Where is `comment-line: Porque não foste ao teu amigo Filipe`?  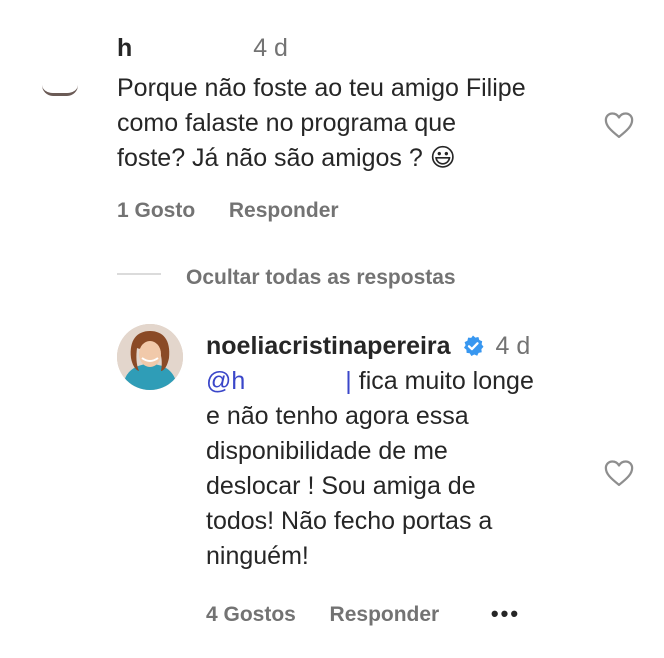 comment-line: Porque não foste ao teu amigo Filipe is located at coordinates (321, 88).